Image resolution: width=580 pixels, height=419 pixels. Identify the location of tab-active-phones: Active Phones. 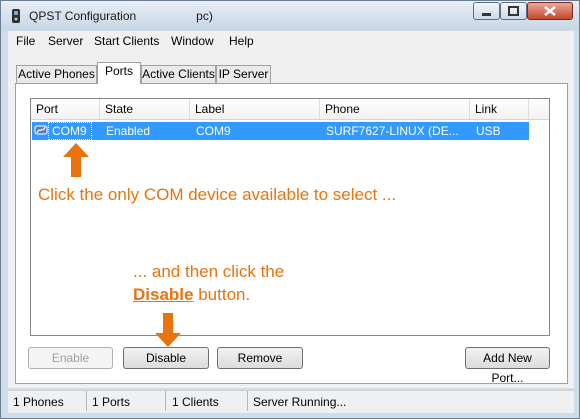
(56, 74).